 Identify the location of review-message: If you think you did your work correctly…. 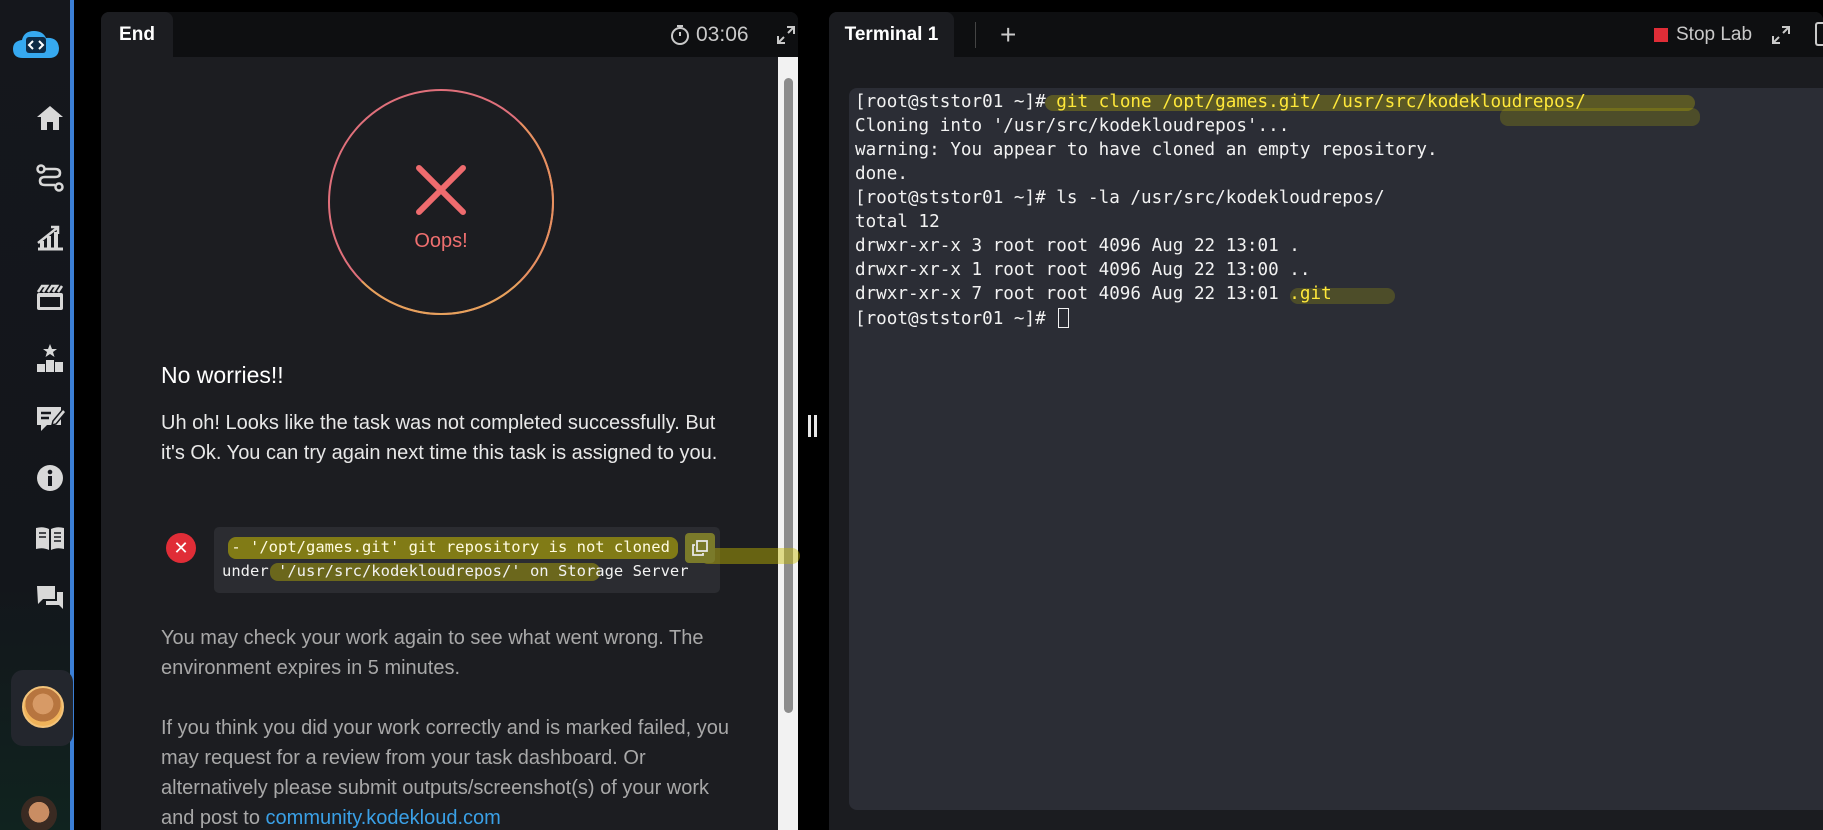
(451, 771).